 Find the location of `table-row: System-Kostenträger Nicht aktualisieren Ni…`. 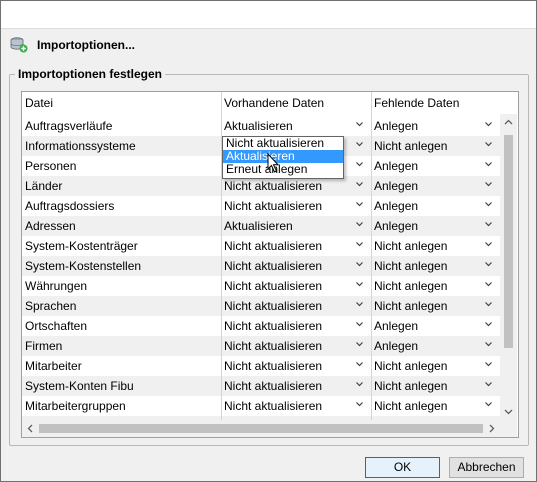

table-row: System-Kostenträger Nicht aktualisieren Ni… is located at coordinates (261, 246).